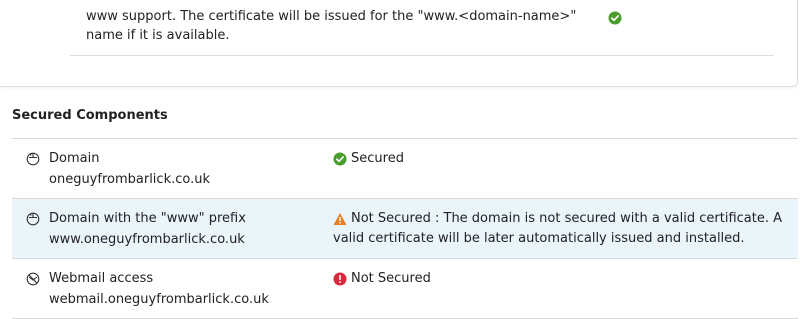  Describe the element at coordinates (33, 278) in the screenshot. I see `webmail-icon` at that location.